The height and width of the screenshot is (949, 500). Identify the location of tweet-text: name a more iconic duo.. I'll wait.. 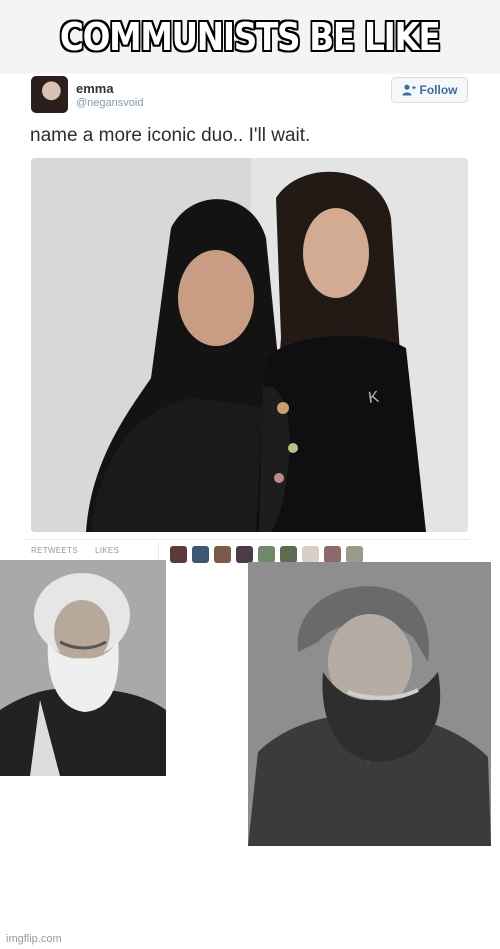
(170, 135).